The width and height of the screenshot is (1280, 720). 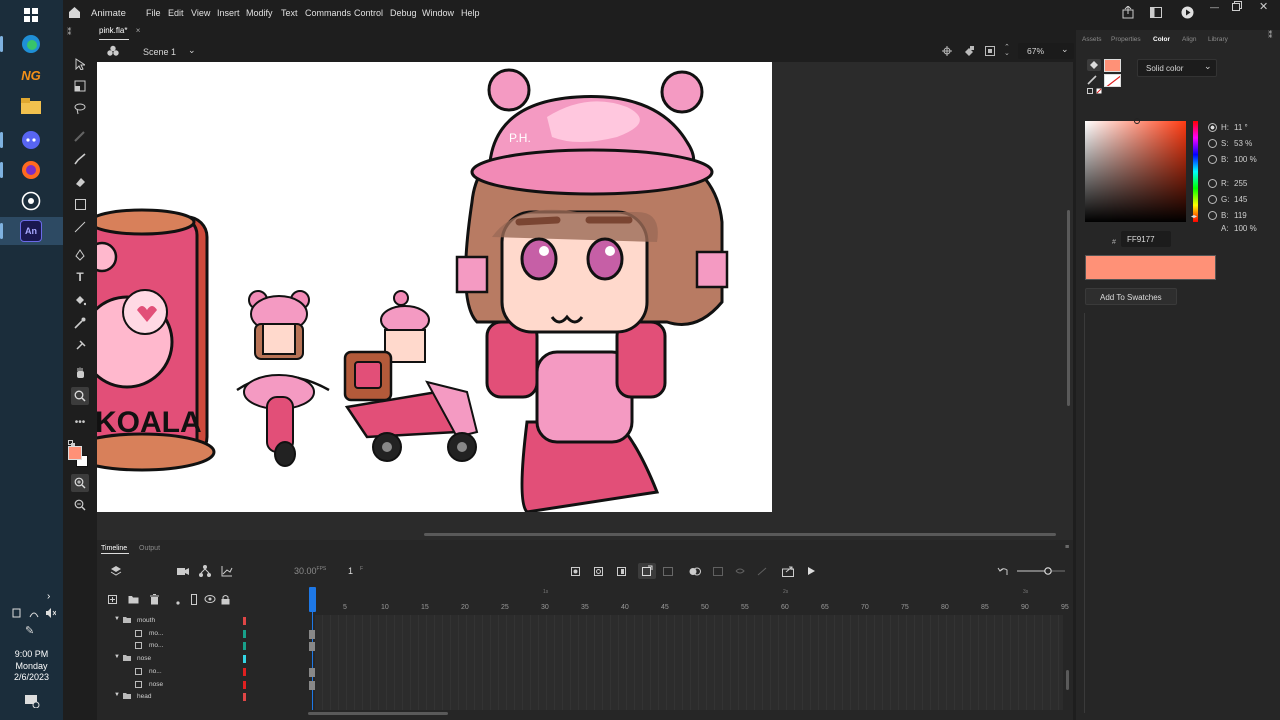 What do you see at coordinates (1126, 39) in the screenshot?
I see `tab-properties: Properties` at bounding box center [1126, 39].